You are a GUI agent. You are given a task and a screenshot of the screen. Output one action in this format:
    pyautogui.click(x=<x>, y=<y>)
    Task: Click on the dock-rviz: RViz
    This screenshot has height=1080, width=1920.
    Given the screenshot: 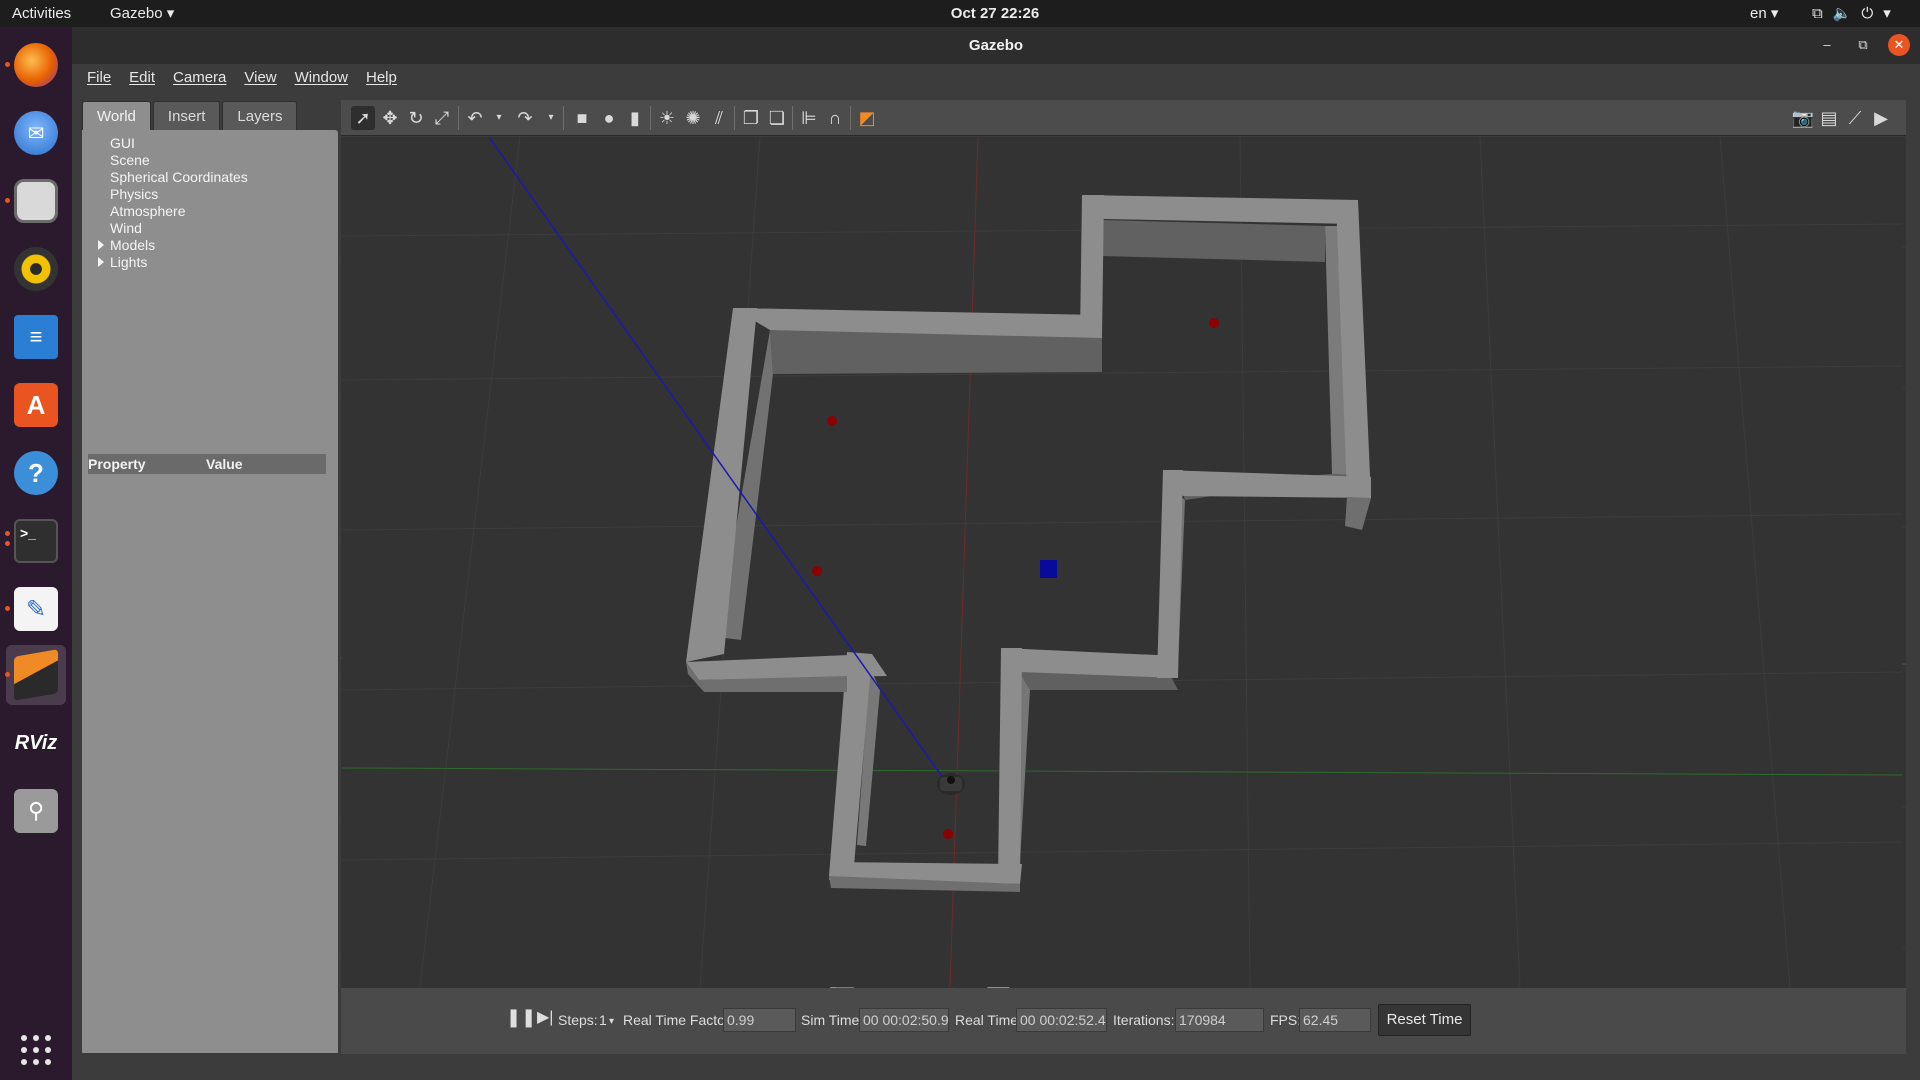 What is the action you would take?
    pyautogui.click(x=36, y=743)
    